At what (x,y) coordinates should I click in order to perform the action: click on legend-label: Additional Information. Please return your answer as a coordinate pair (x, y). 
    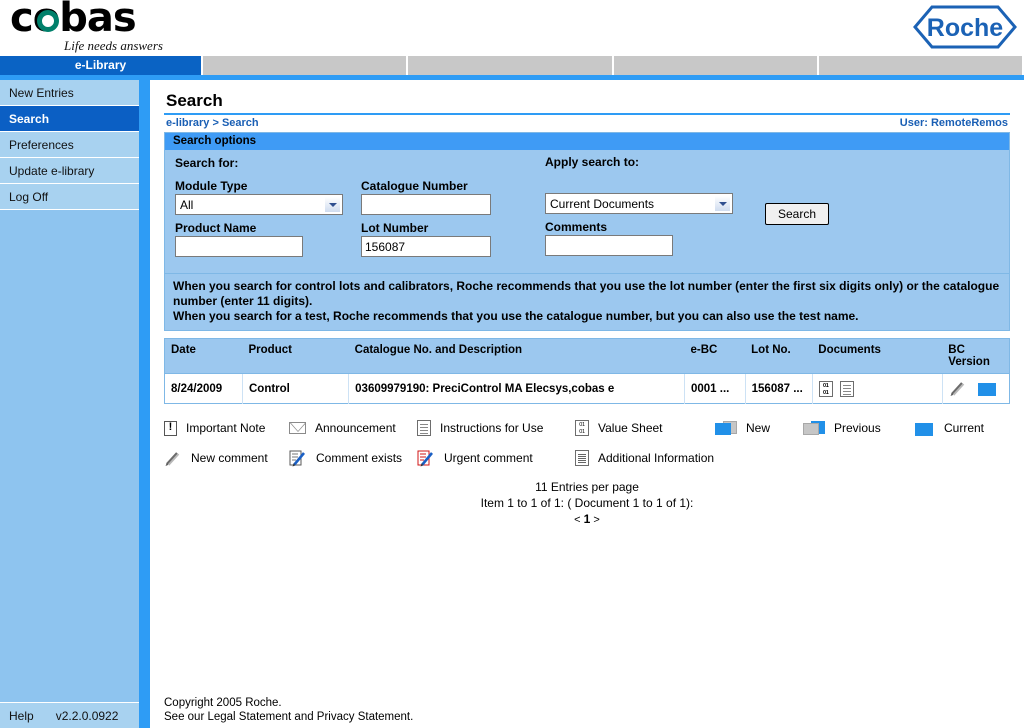
    Looking at the image, I should click on (656, 458).